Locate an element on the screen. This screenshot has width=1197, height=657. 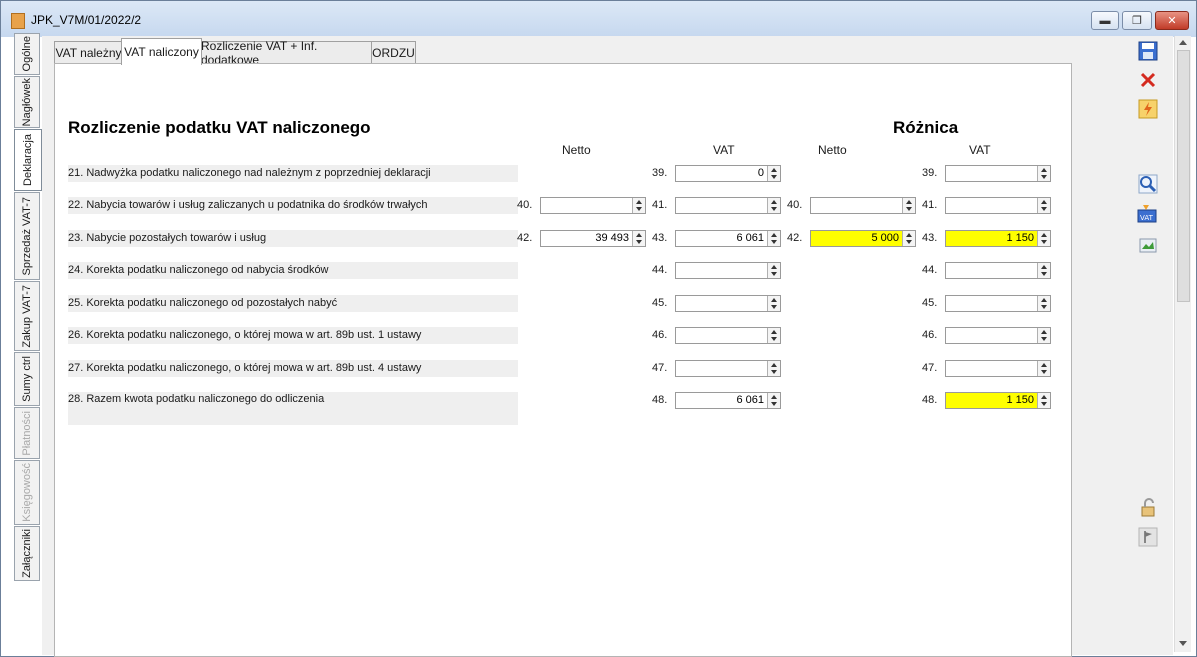
section-title: Rozliczenie podatku VAT naliczonego is located at coordinates (219, 127).